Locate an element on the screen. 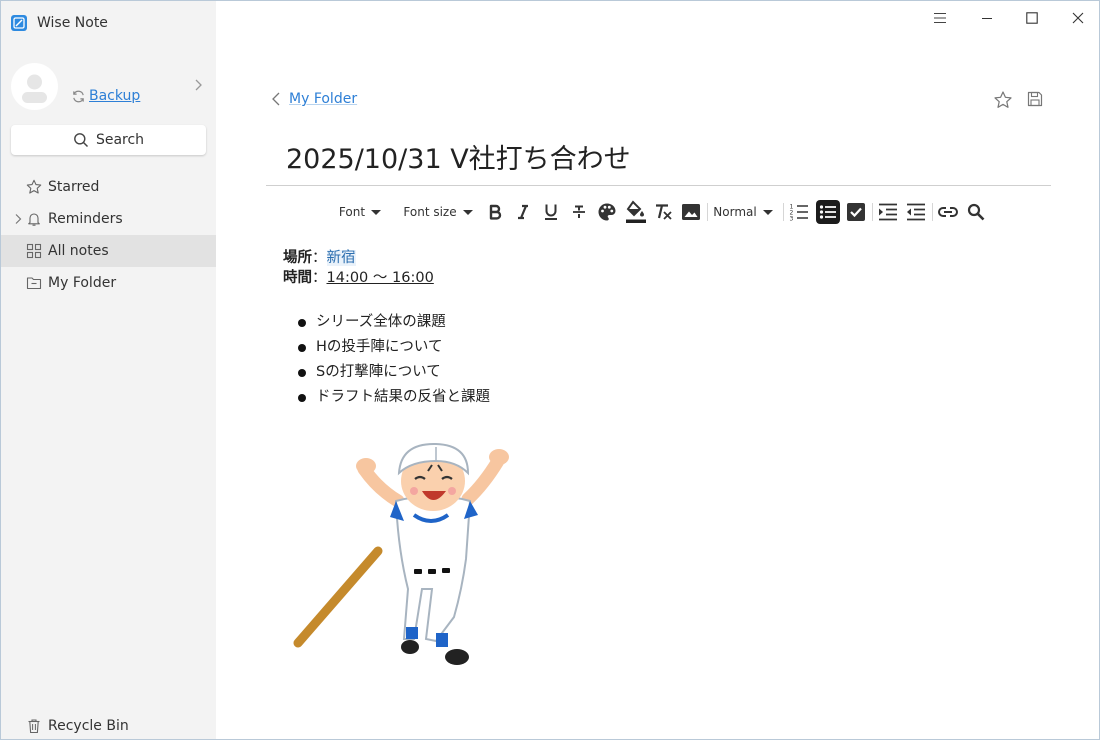  underline-button is located at coordinates (551, 212).